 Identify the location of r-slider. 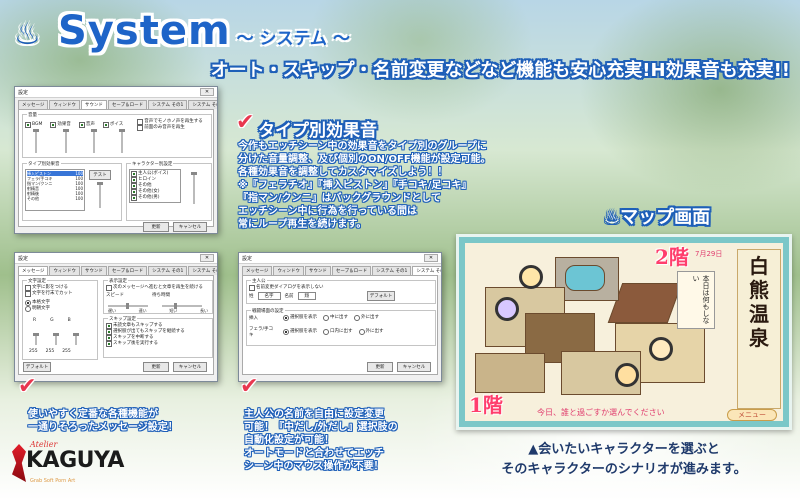
(36, 339).